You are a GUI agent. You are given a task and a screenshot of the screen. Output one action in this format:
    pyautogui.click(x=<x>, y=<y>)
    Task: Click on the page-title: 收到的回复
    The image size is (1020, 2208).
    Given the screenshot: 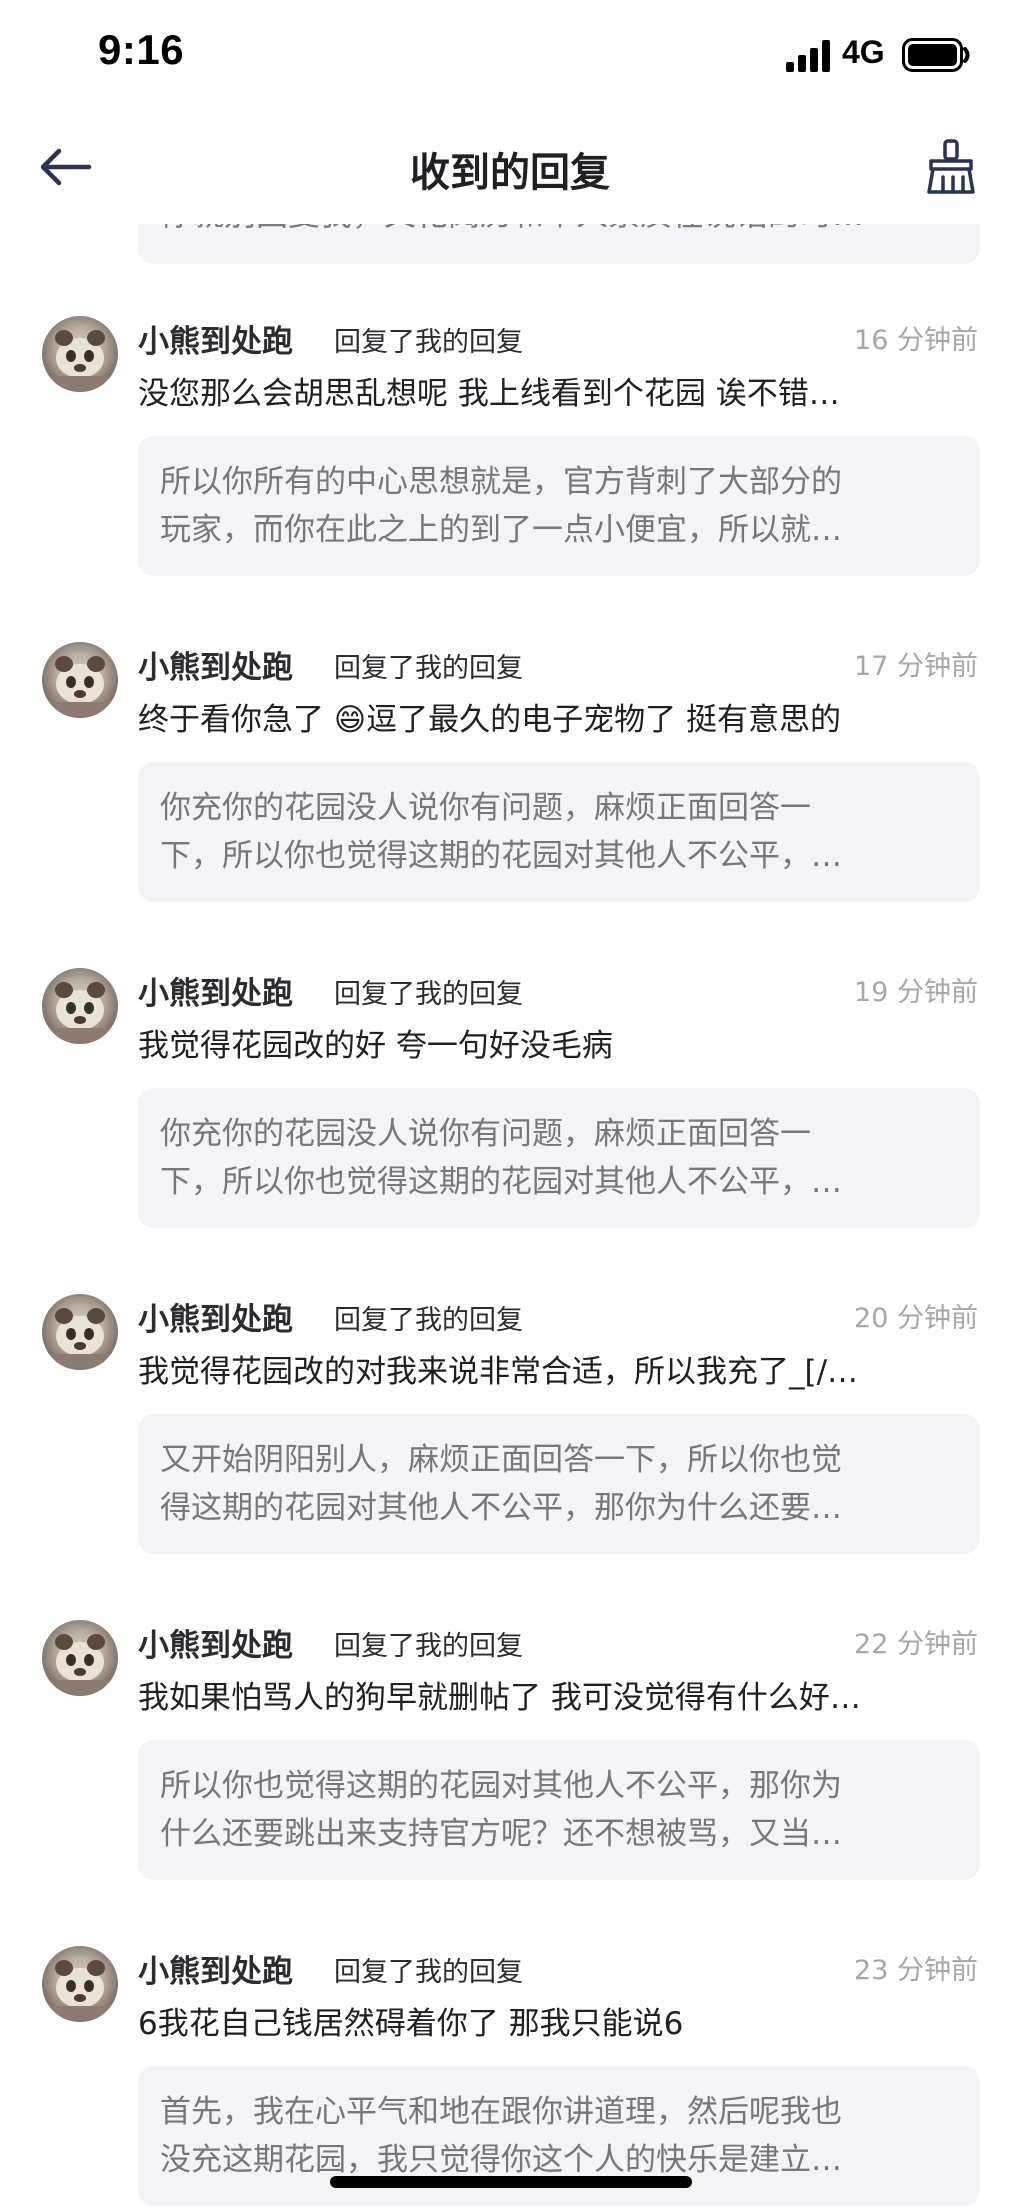 What is the action you would take?
    pyautogui.click(x=510, y=173)
    